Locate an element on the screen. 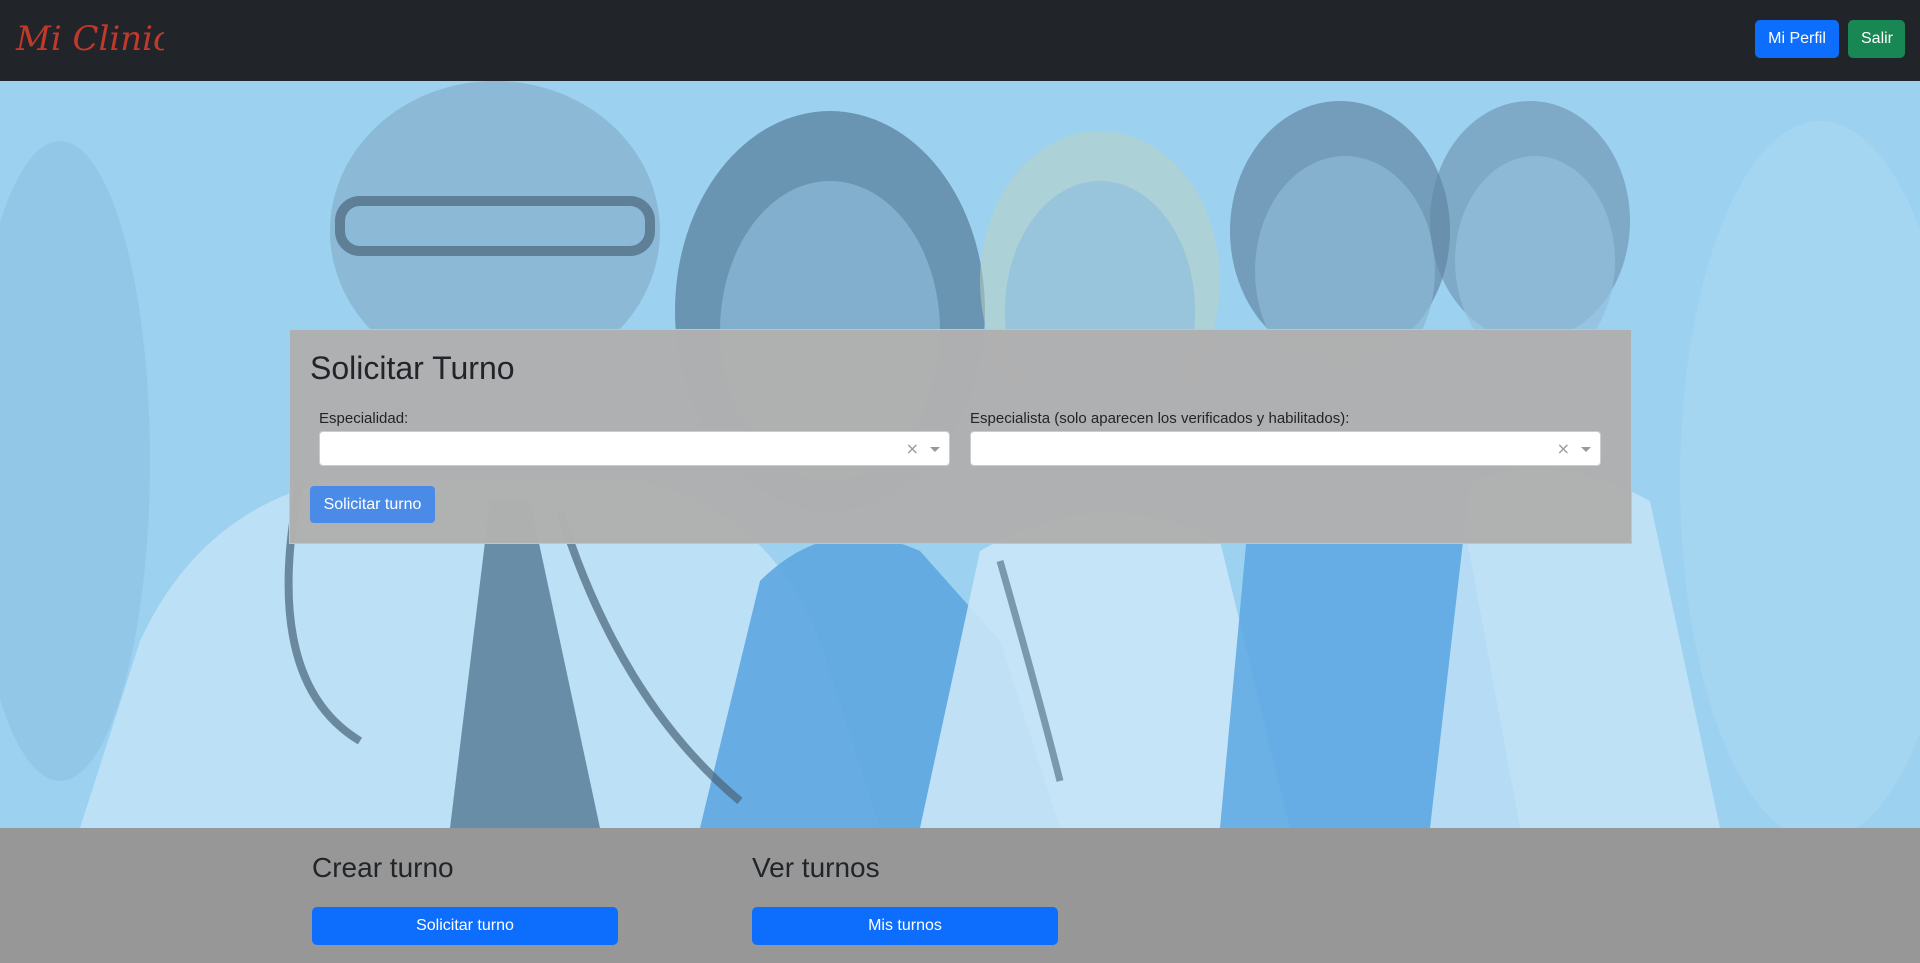 This screenshot has width=1920, height=963. mis-turnos-button: Mis turnos is located at coordinates (905, 926).